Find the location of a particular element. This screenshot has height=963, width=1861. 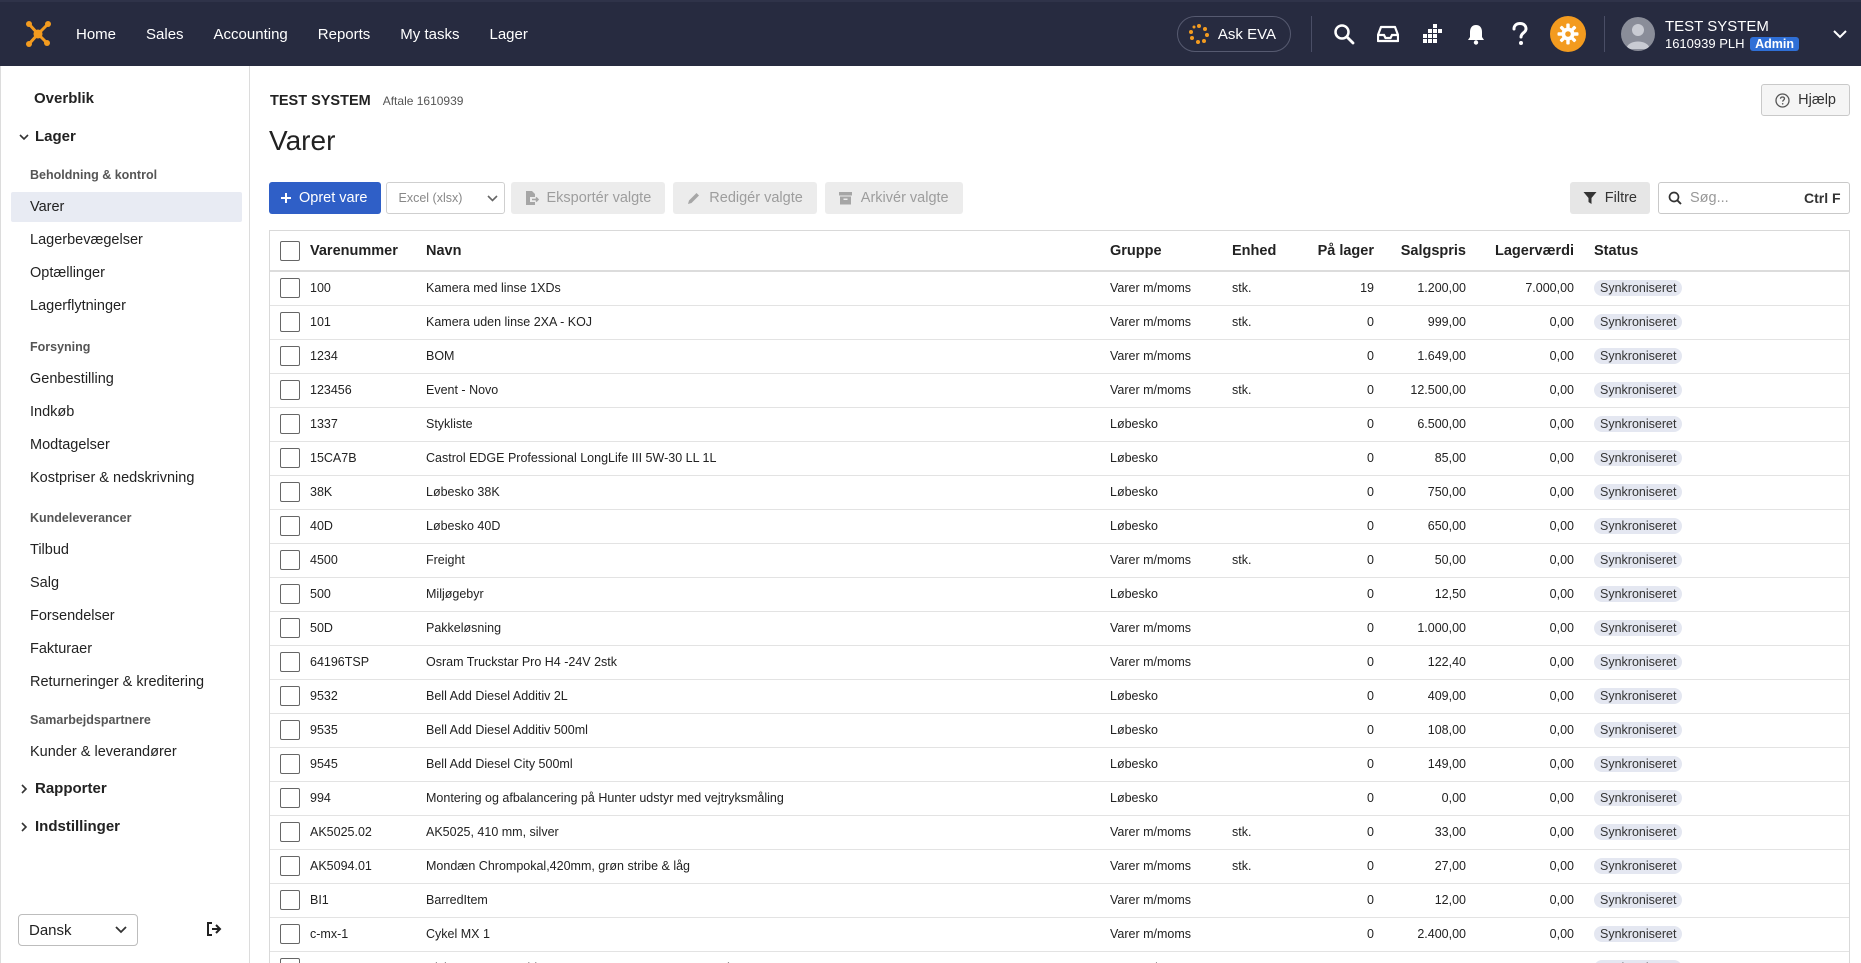

sidebar-item-overblik: Overblik is located at coordinates (64, 98).